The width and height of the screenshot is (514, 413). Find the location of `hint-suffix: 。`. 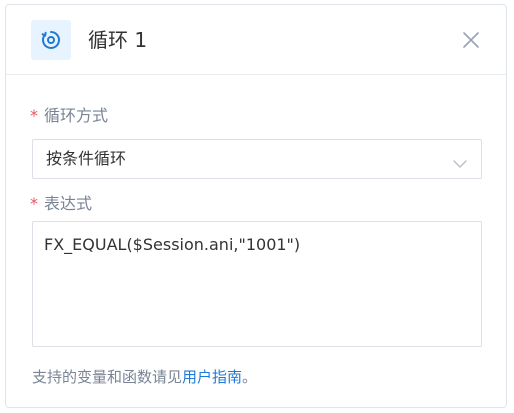

hint-suffix: 。 is located at coordinates (250, 377).